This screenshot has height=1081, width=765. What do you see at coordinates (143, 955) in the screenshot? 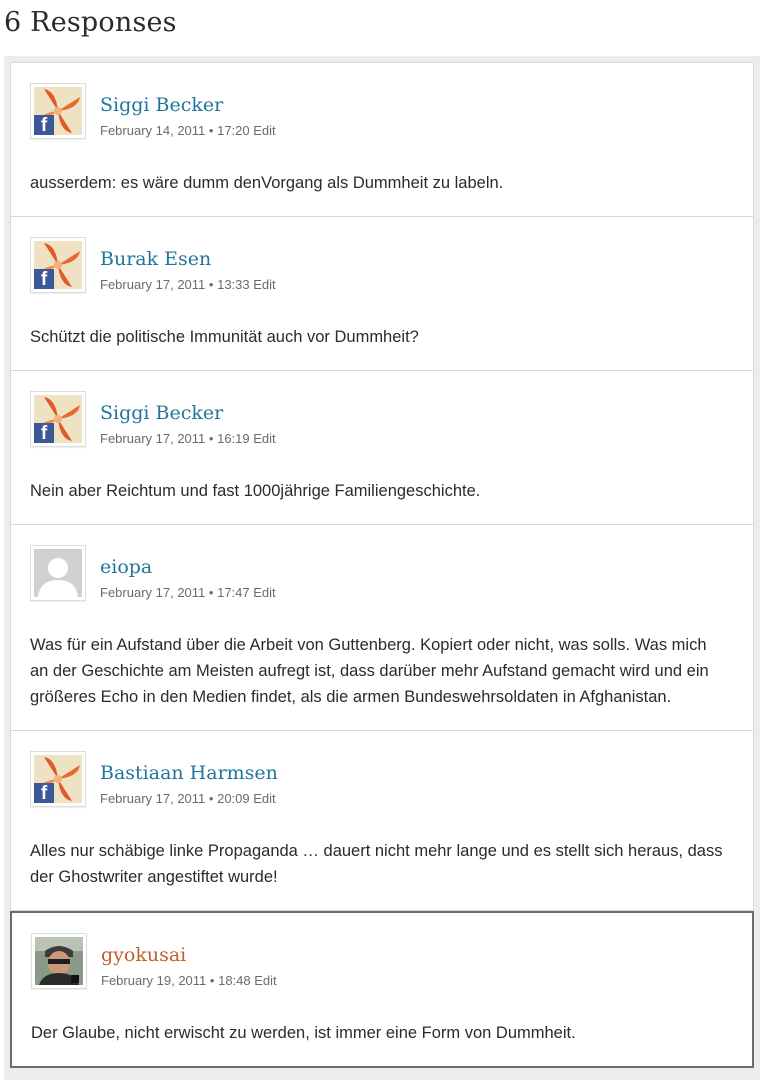
I see `comment-author-link: gyokusai` at bounding box center [143, 955].